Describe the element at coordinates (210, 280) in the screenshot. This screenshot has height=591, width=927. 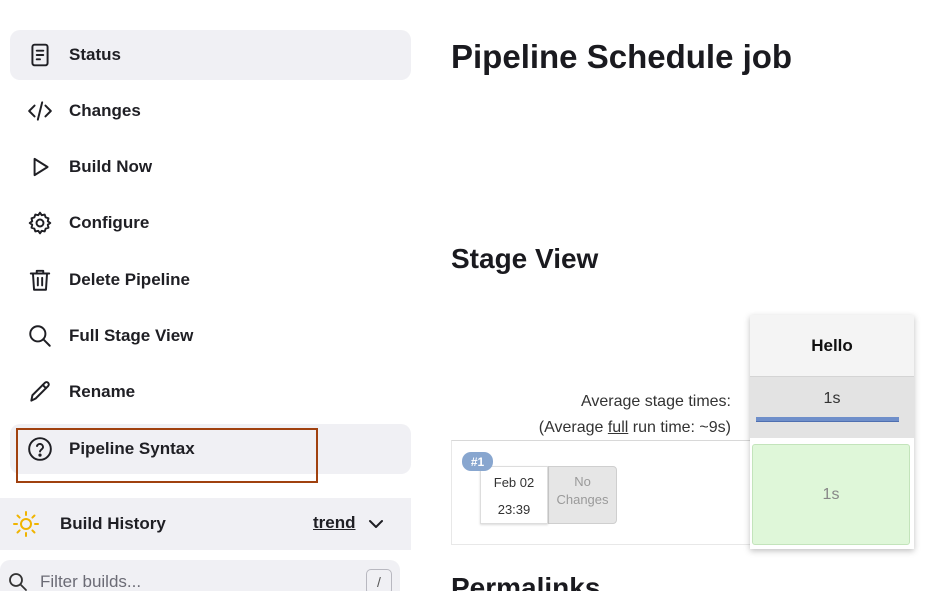
I see `sidebar-item-delete-pipeline: Delete Pipeline` at that location.